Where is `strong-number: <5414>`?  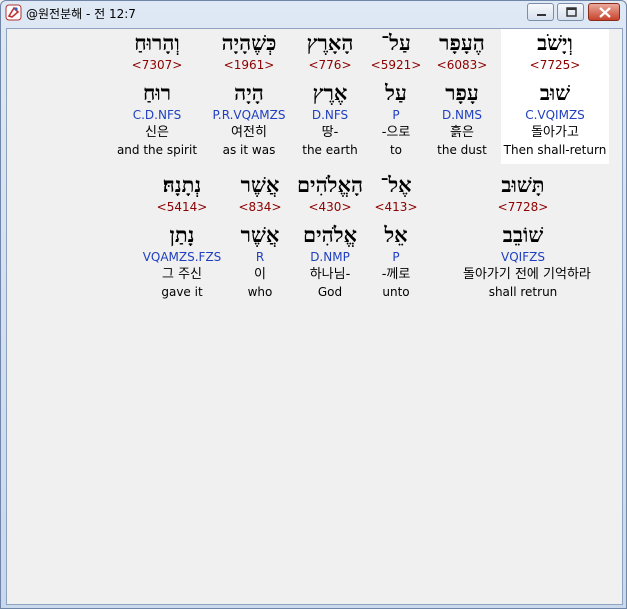 strong-number: <5414> is located at coordinates (182, 207).